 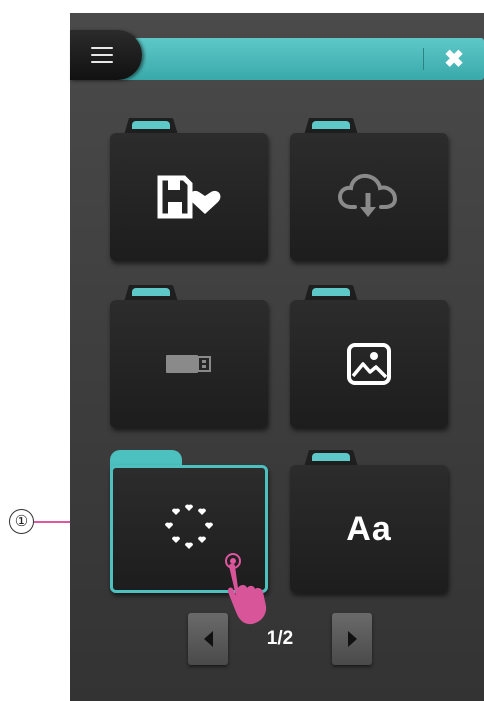 I want to click on top-bar-divider, so click(x=423, y=59).